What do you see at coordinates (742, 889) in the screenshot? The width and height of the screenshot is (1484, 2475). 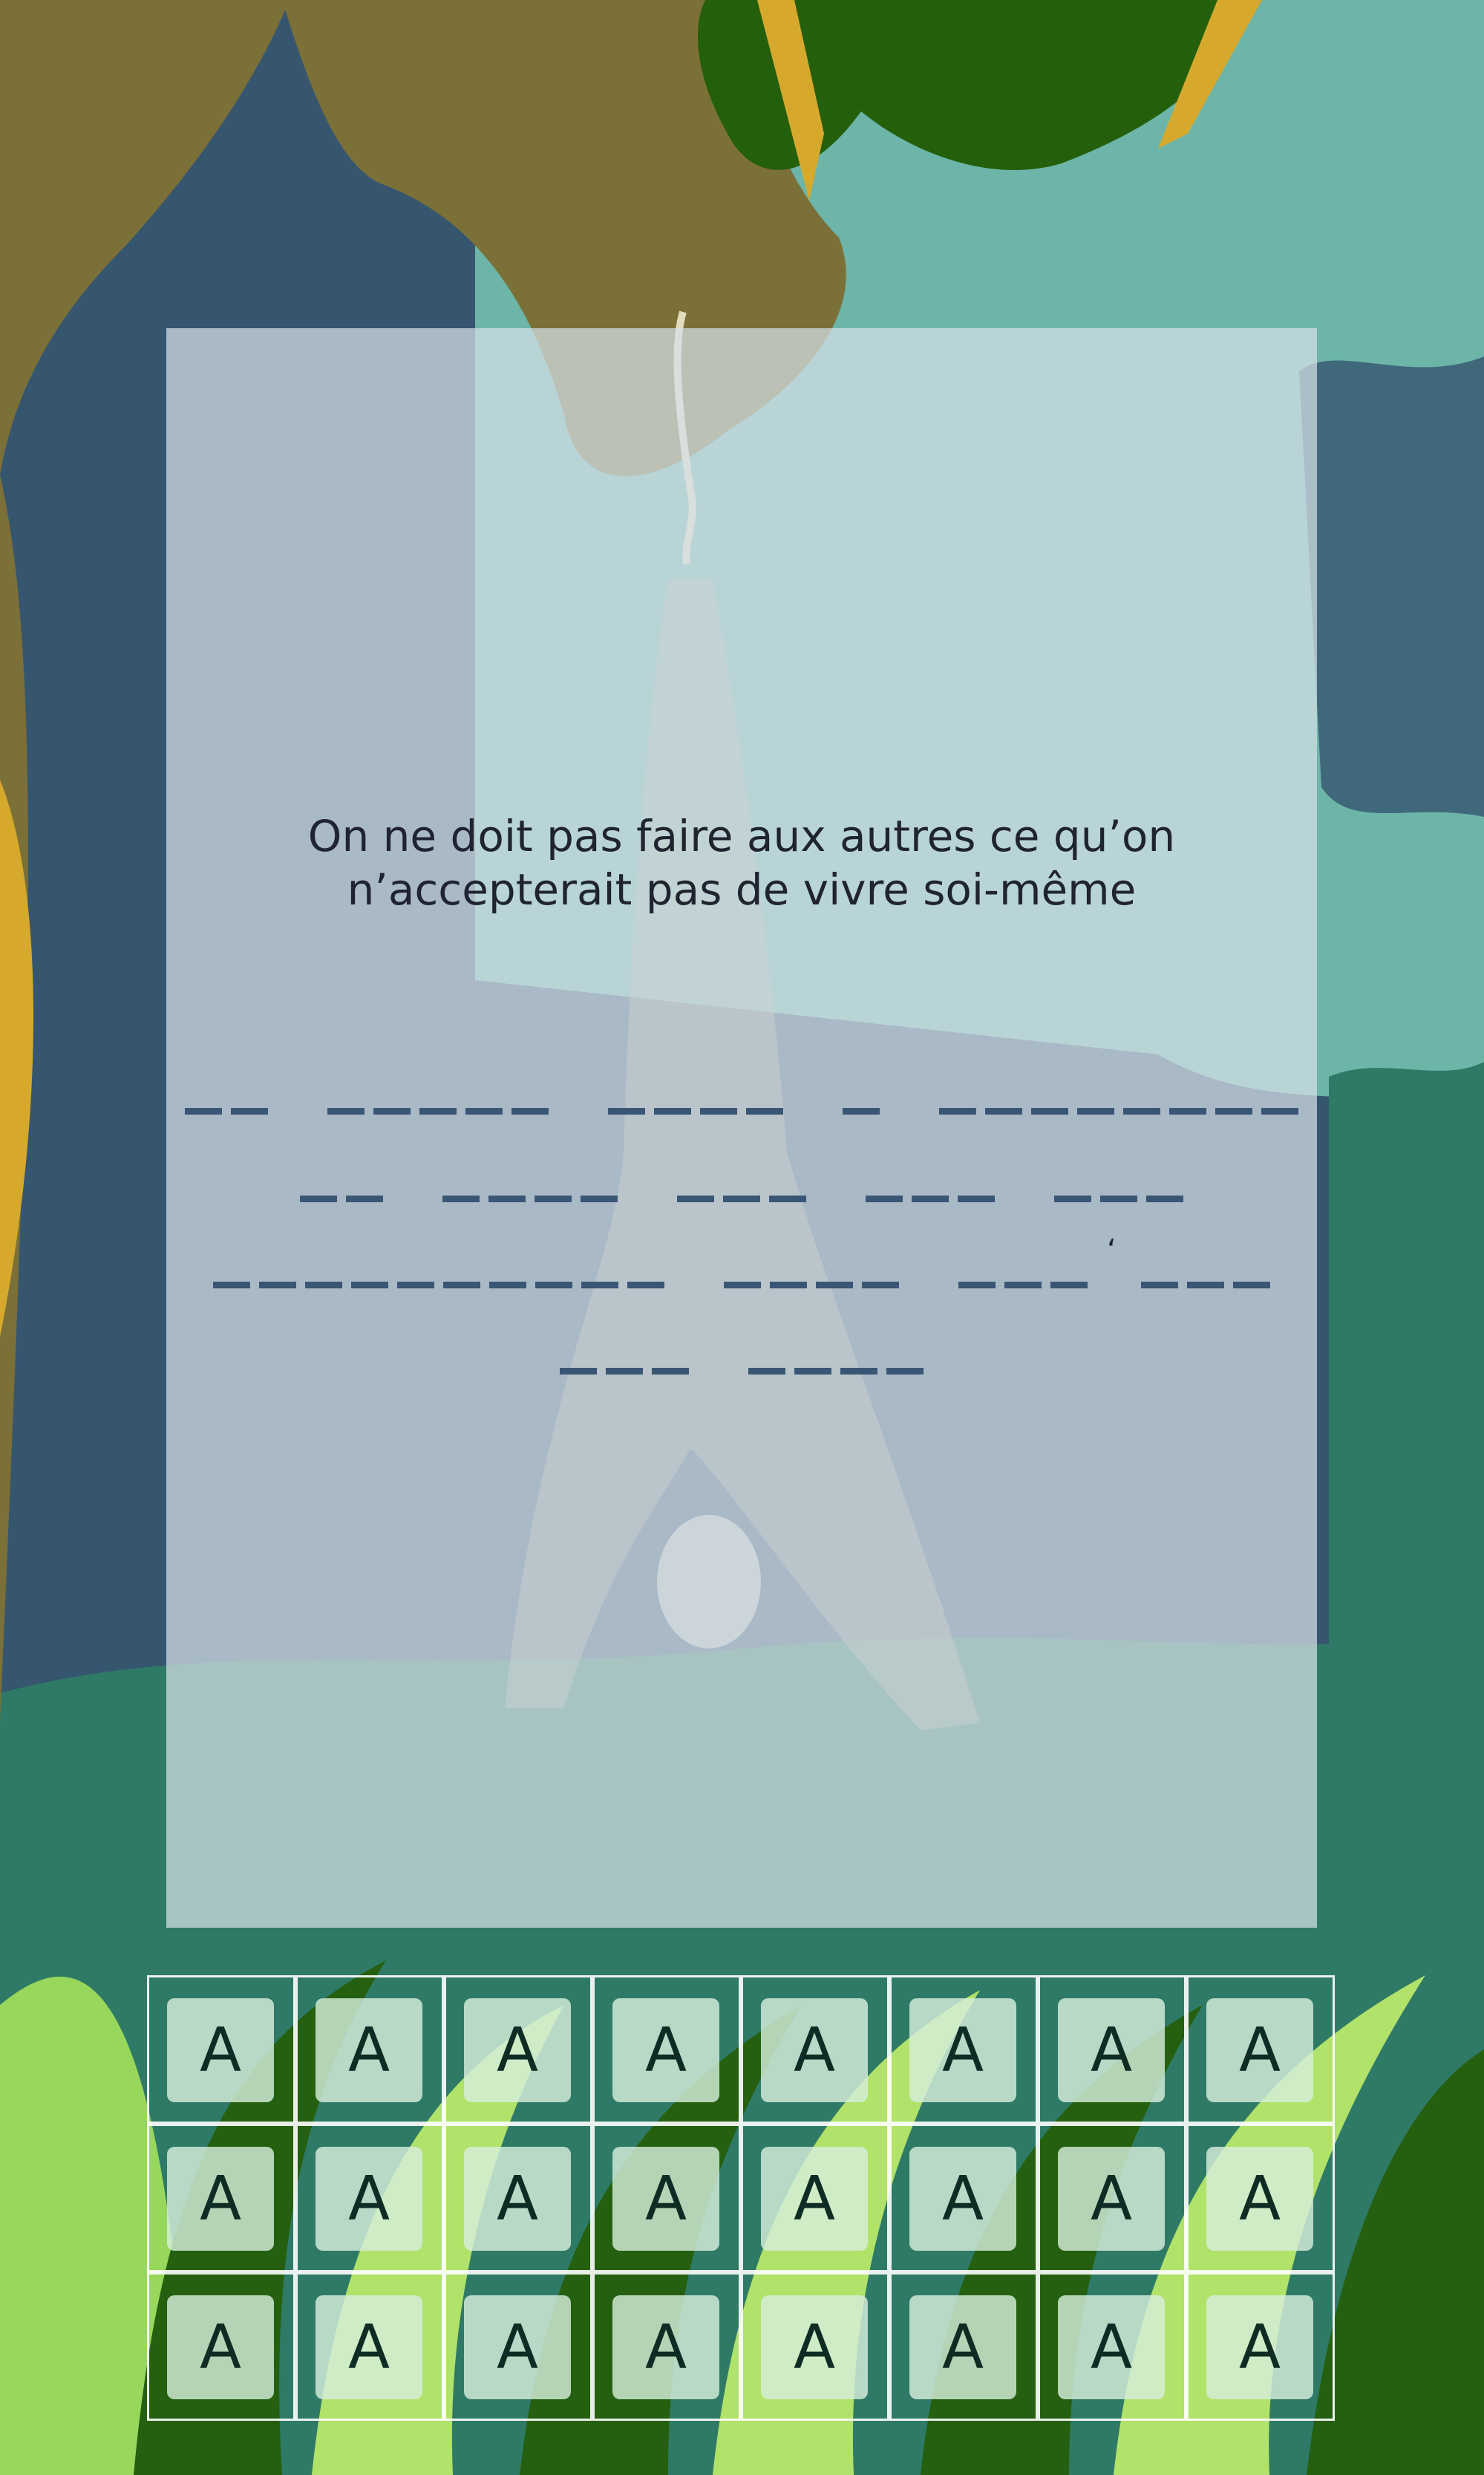 I see `clue-line-2: n’accepterait pas de vivre soi-même` at bounding box center [742, 889].